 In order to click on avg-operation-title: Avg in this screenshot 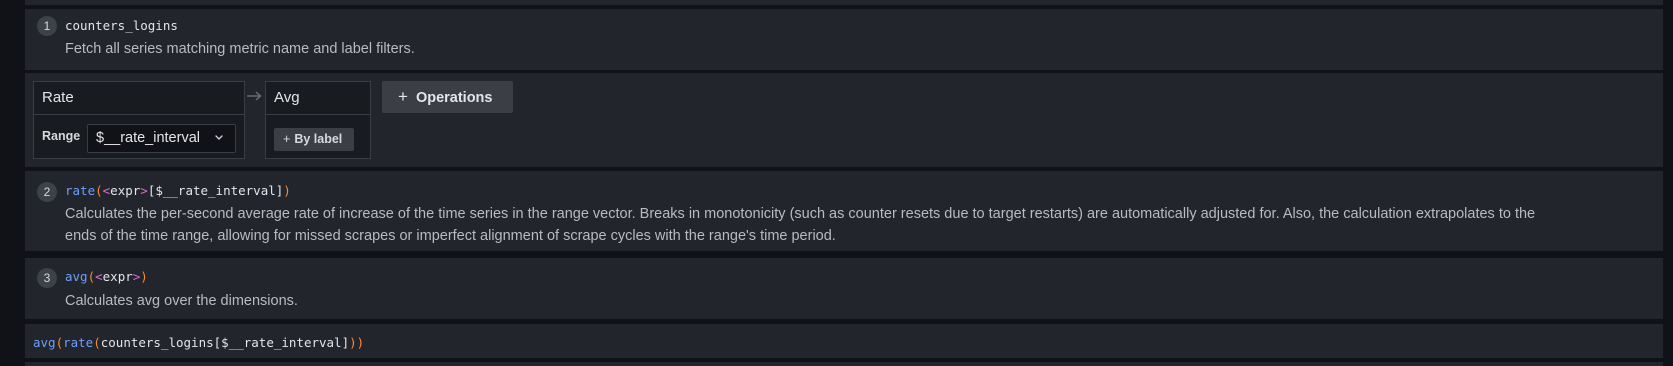, I will do `click(318, 98)`.